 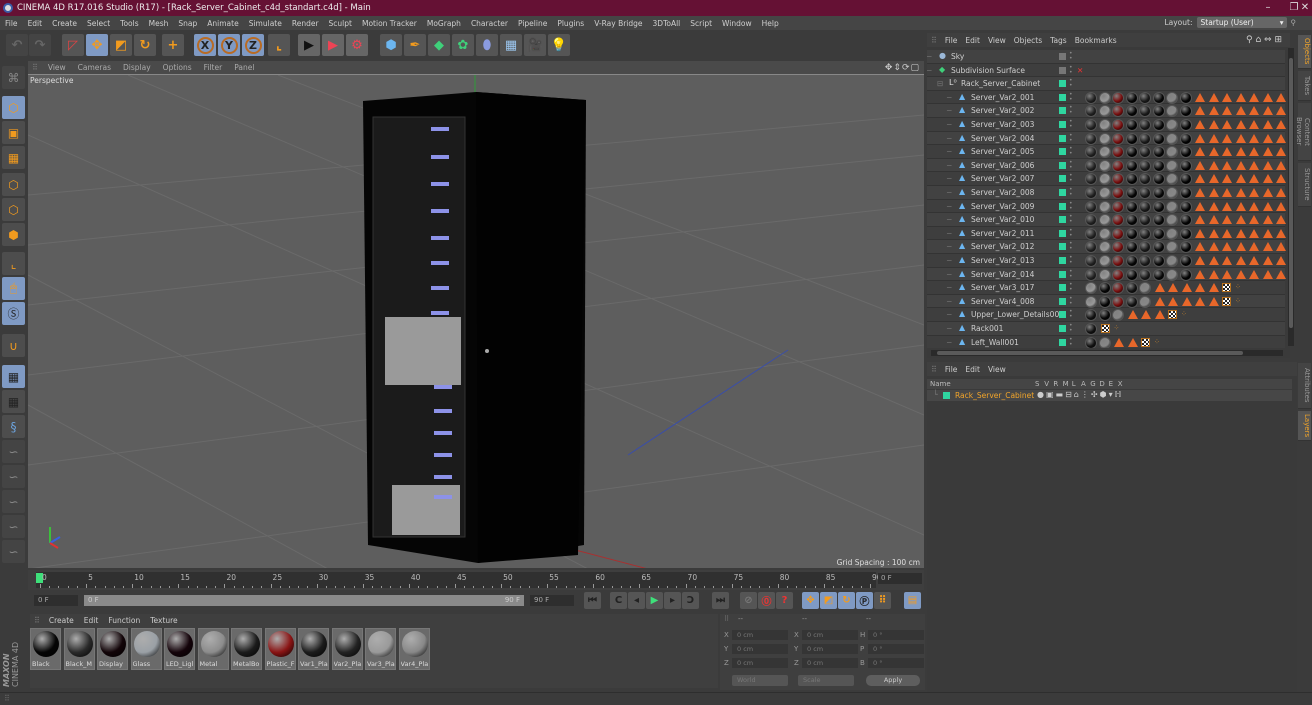 I want to click on start-frame-field: 0 F, so click(x=56, y=600).